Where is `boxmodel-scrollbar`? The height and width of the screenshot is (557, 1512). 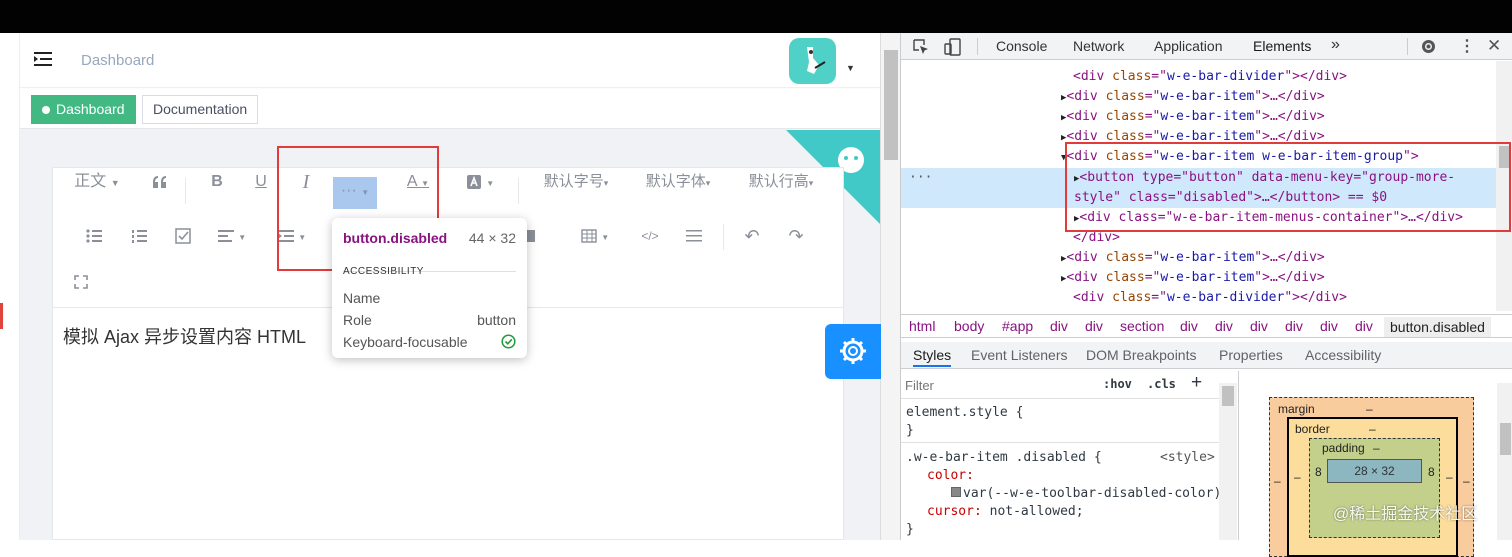 boxmodel-scrollbar is located at coordinates (1504, 461).